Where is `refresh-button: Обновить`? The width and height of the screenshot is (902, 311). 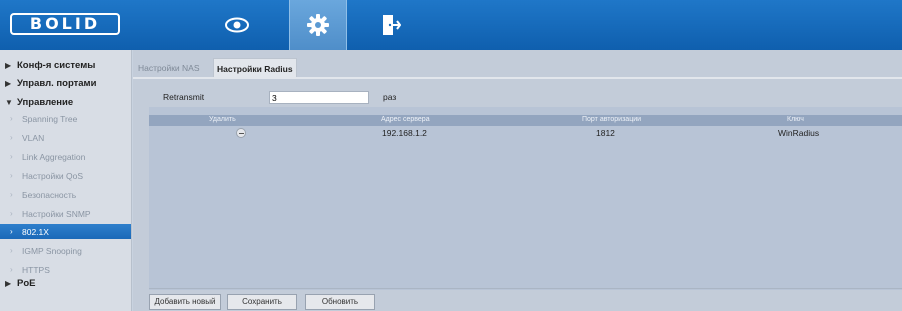 refresh-button: Обновить is located at coordinates (340, 302).